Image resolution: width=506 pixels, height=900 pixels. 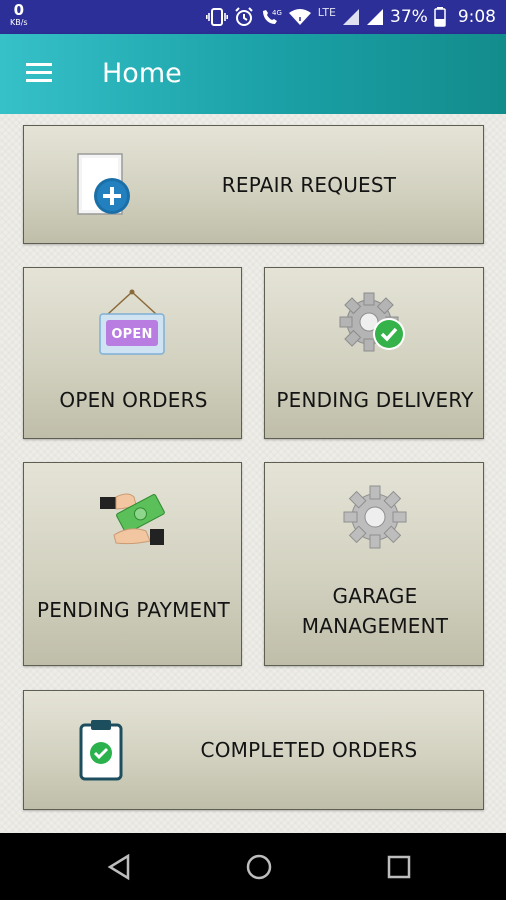 I want to click on recent-apps-icon, so click(x=399, y=867).